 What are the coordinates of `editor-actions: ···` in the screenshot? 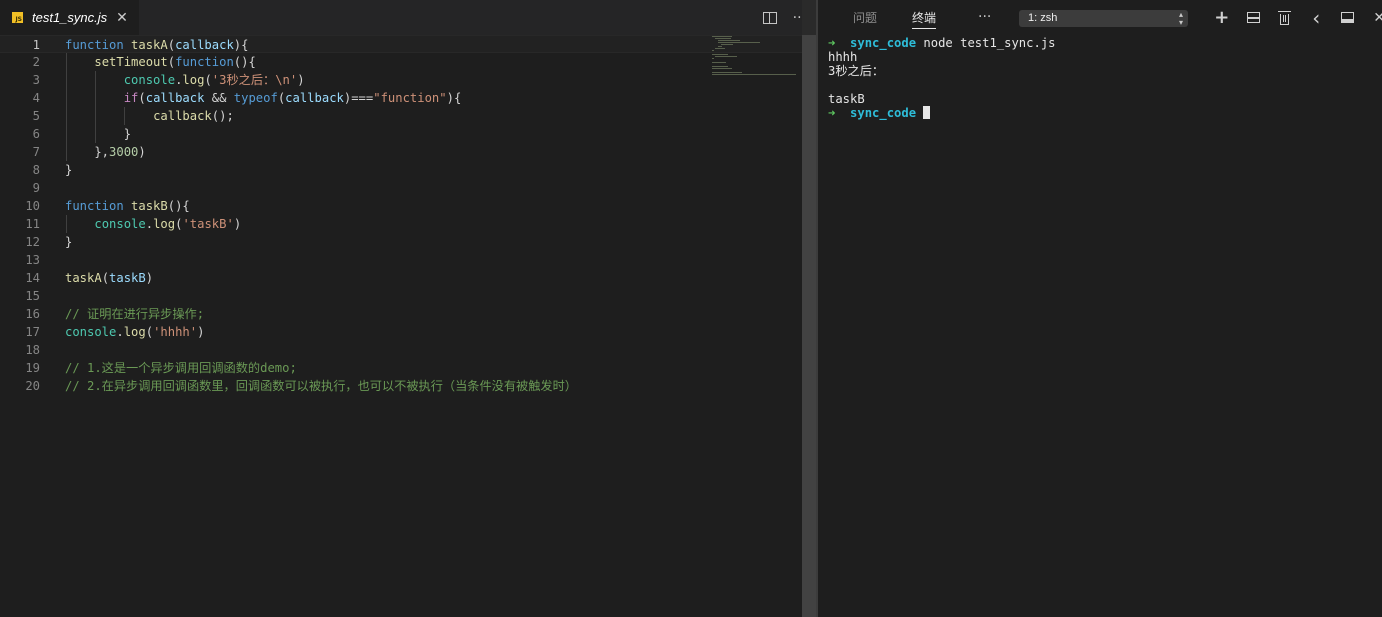 It's located at (784, 17).